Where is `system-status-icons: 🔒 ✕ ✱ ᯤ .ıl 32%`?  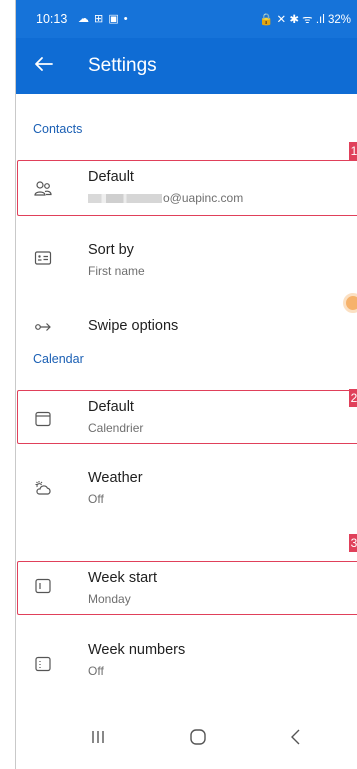 system-status-icons: 🔒 ✕ ✱ ᯤ .ıl 32% is located at coordinates (304, 20).